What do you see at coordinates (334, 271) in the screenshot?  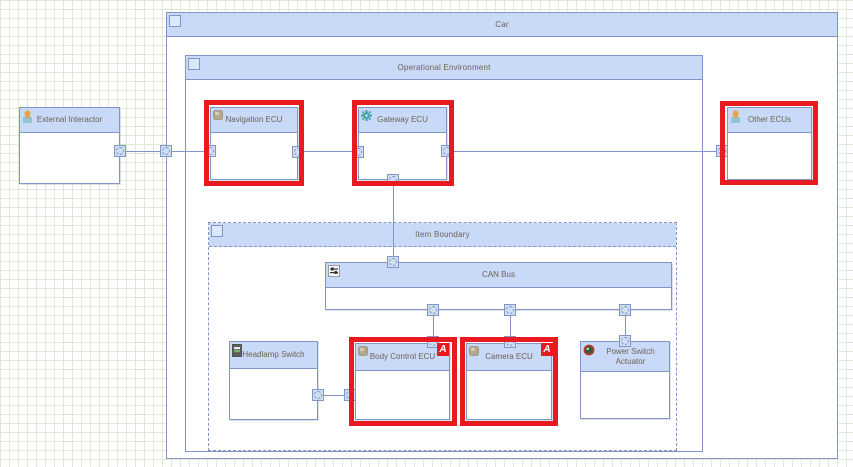 I see `bus-icon` at bounding box center [334, 271].